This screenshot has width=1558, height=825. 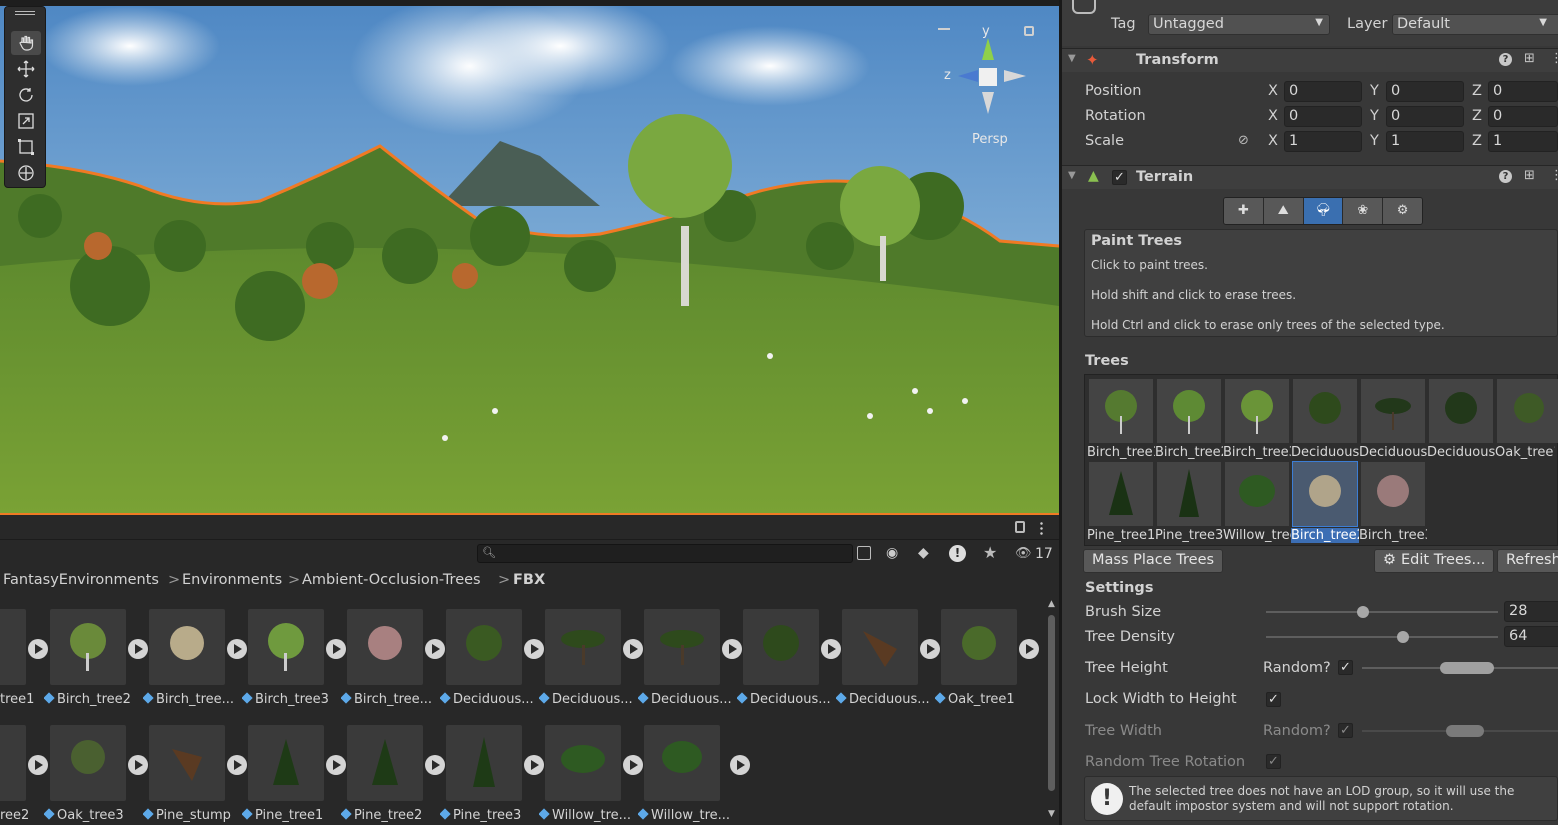 I want to click on layer-dropdown: Default ▼, so click(x=1475, y=24).